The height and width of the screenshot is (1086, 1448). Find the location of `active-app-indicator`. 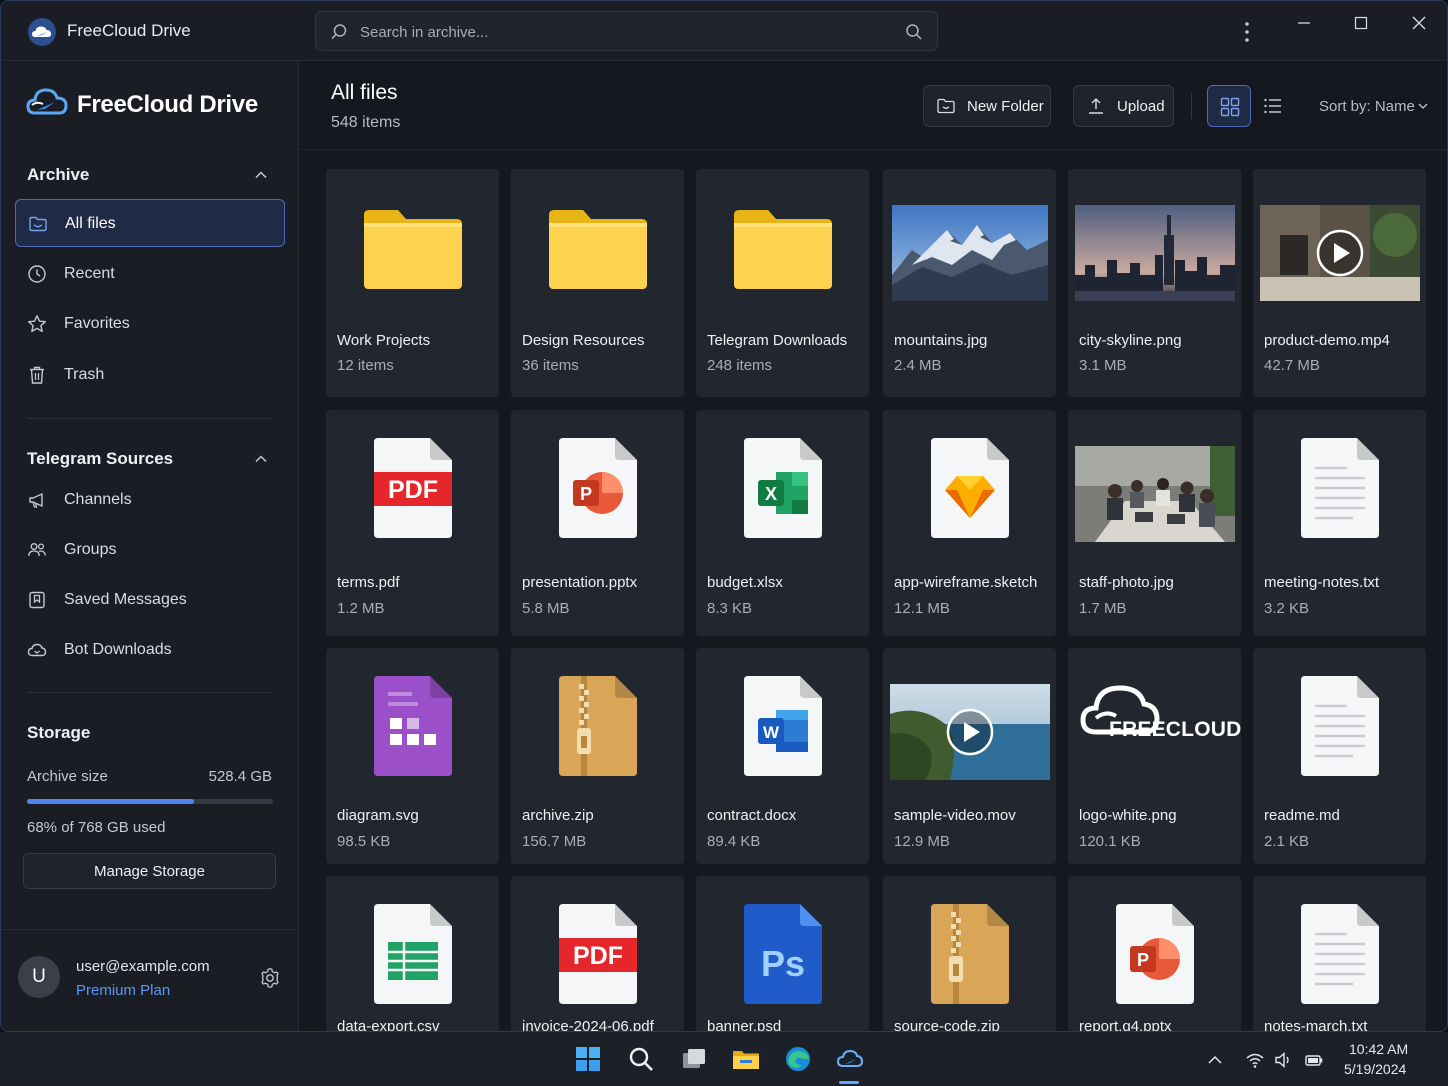

active-app-indicator is located at coordinates (849, 1082).